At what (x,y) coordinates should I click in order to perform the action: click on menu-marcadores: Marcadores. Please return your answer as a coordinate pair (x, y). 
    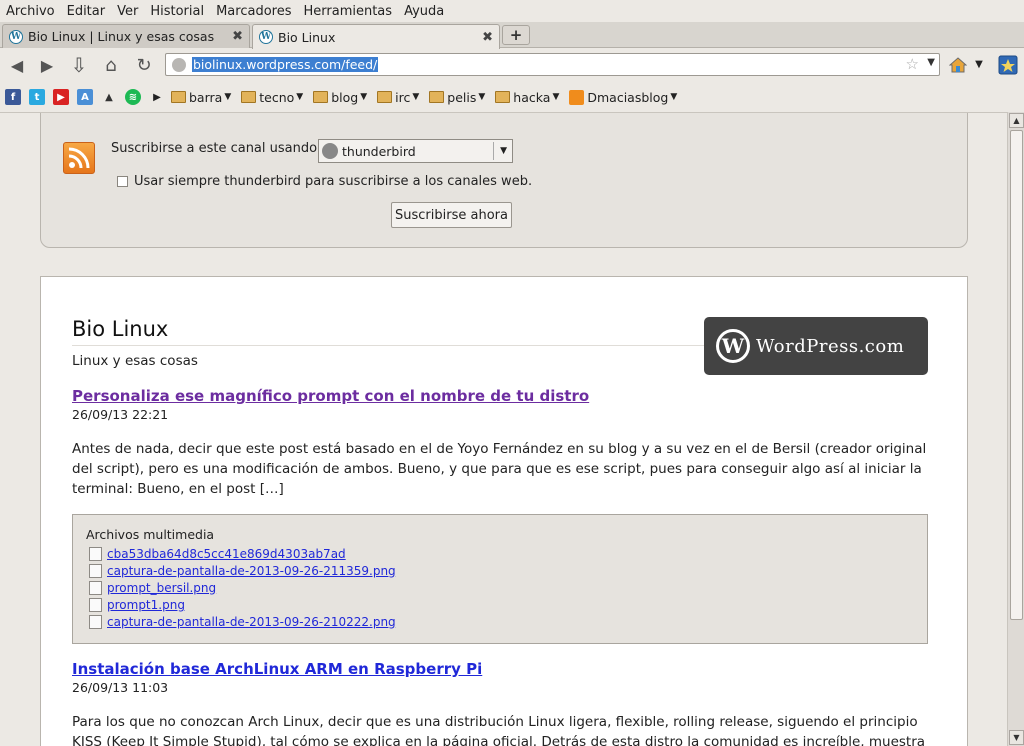
    Looking at the image, I should click on (253, 11).